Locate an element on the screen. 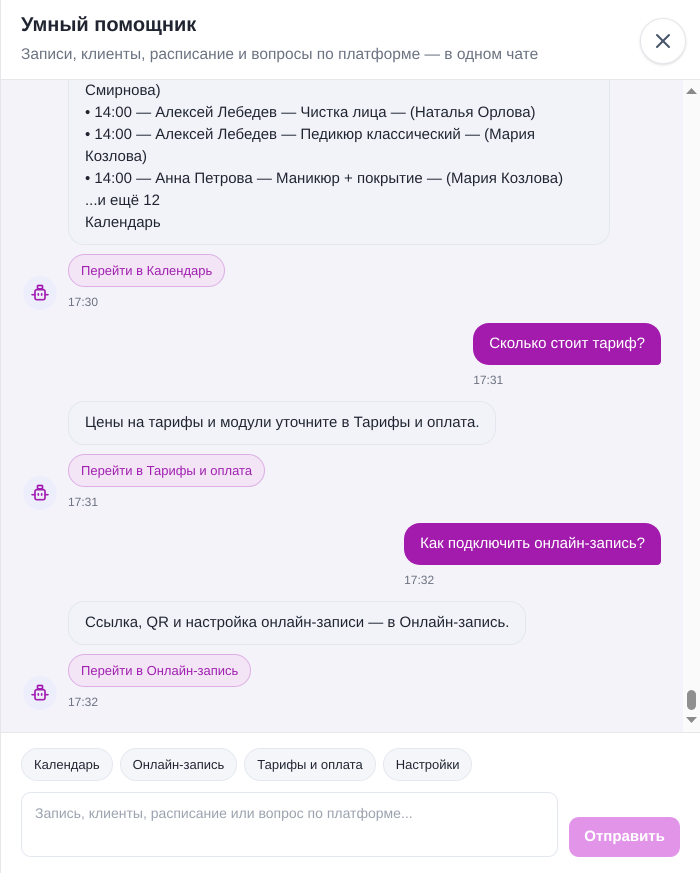 The height and width of the screenshot is (873, 700). chat-subtitle: Записи, клиенты, расписание и вопросы по платформе — в одном чате is located at coordinates (279, 55).